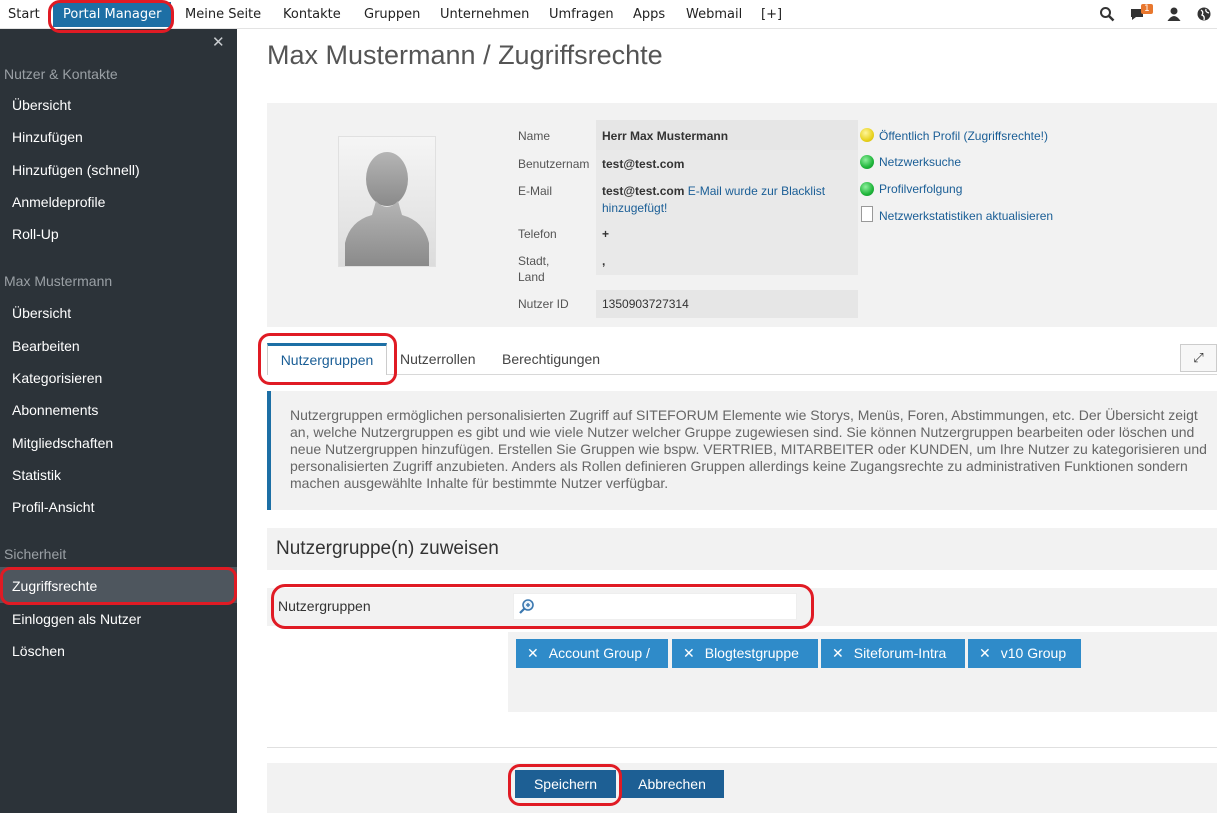 The image size is (1217, 813). Describe the element at coordinates (53, 507) in the screenshot. I see `sidebar-item-profil-ansicht: Profil-Ansicht` at that location.